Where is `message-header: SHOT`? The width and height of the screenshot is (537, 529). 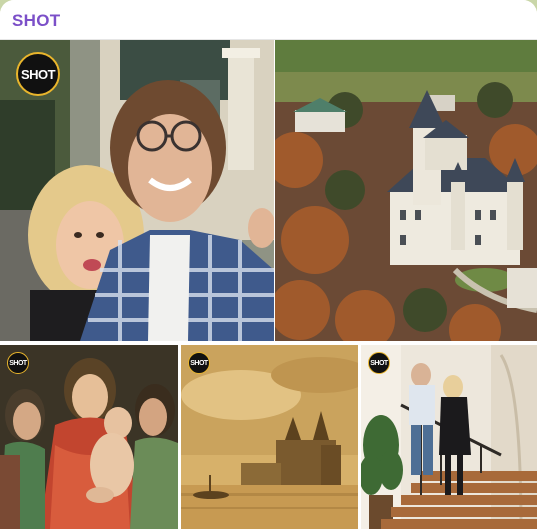 message-header: SHOT is located at coordinates (268, 20).